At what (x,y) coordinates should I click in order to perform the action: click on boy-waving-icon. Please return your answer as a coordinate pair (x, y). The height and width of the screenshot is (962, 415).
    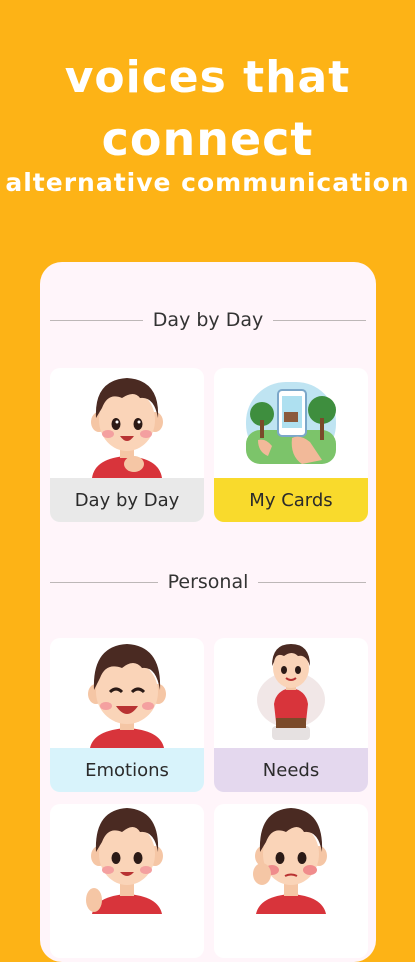
    Looking at the image, I should click on (127, 859).